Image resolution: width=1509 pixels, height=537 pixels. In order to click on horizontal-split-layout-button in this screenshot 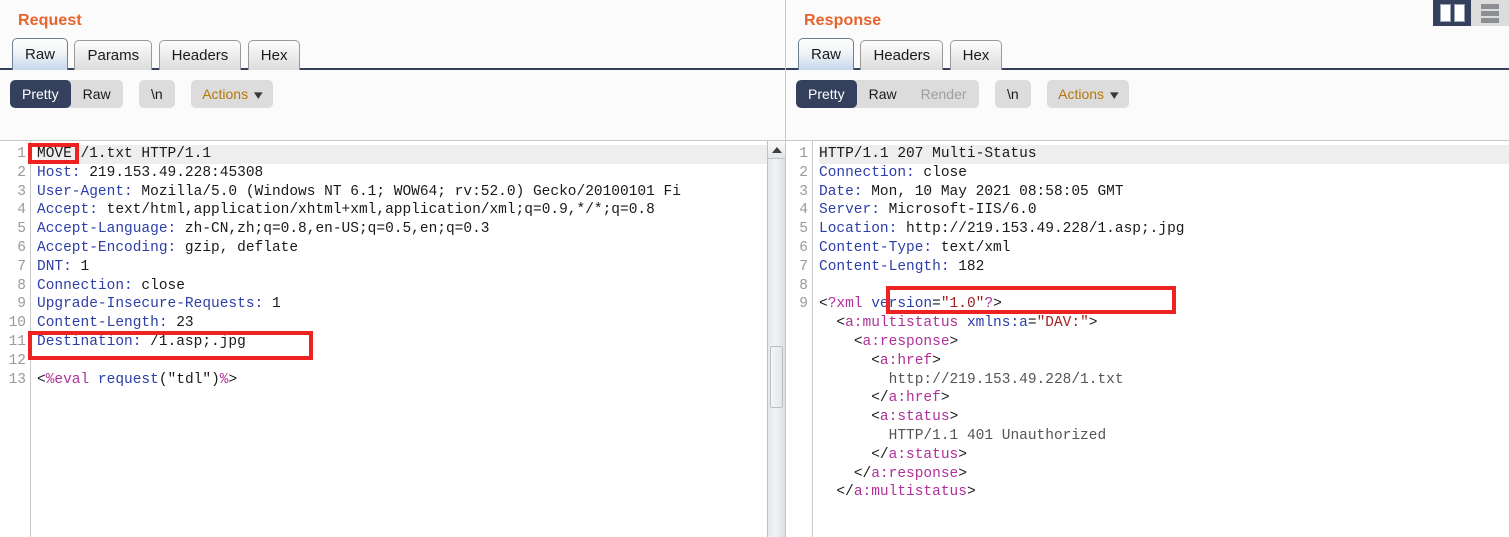, I will do `click(1490, 13)`.